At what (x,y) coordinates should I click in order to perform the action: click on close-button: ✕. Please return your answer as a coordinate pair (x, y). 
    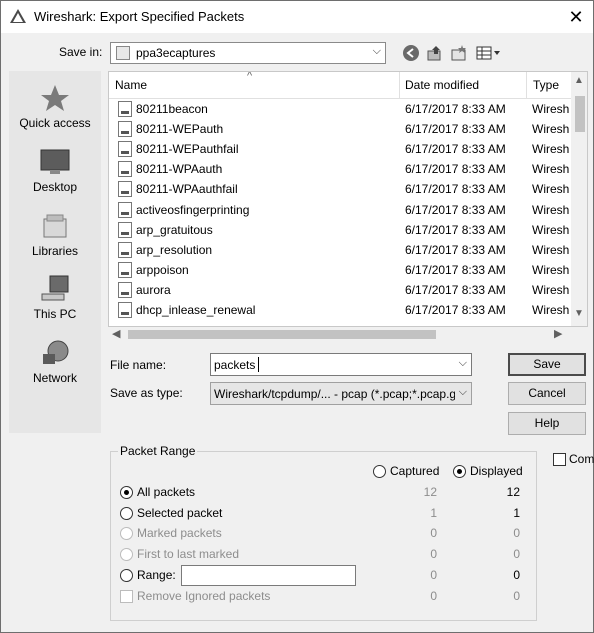
    Looking at the image, I should click on (576, 17).